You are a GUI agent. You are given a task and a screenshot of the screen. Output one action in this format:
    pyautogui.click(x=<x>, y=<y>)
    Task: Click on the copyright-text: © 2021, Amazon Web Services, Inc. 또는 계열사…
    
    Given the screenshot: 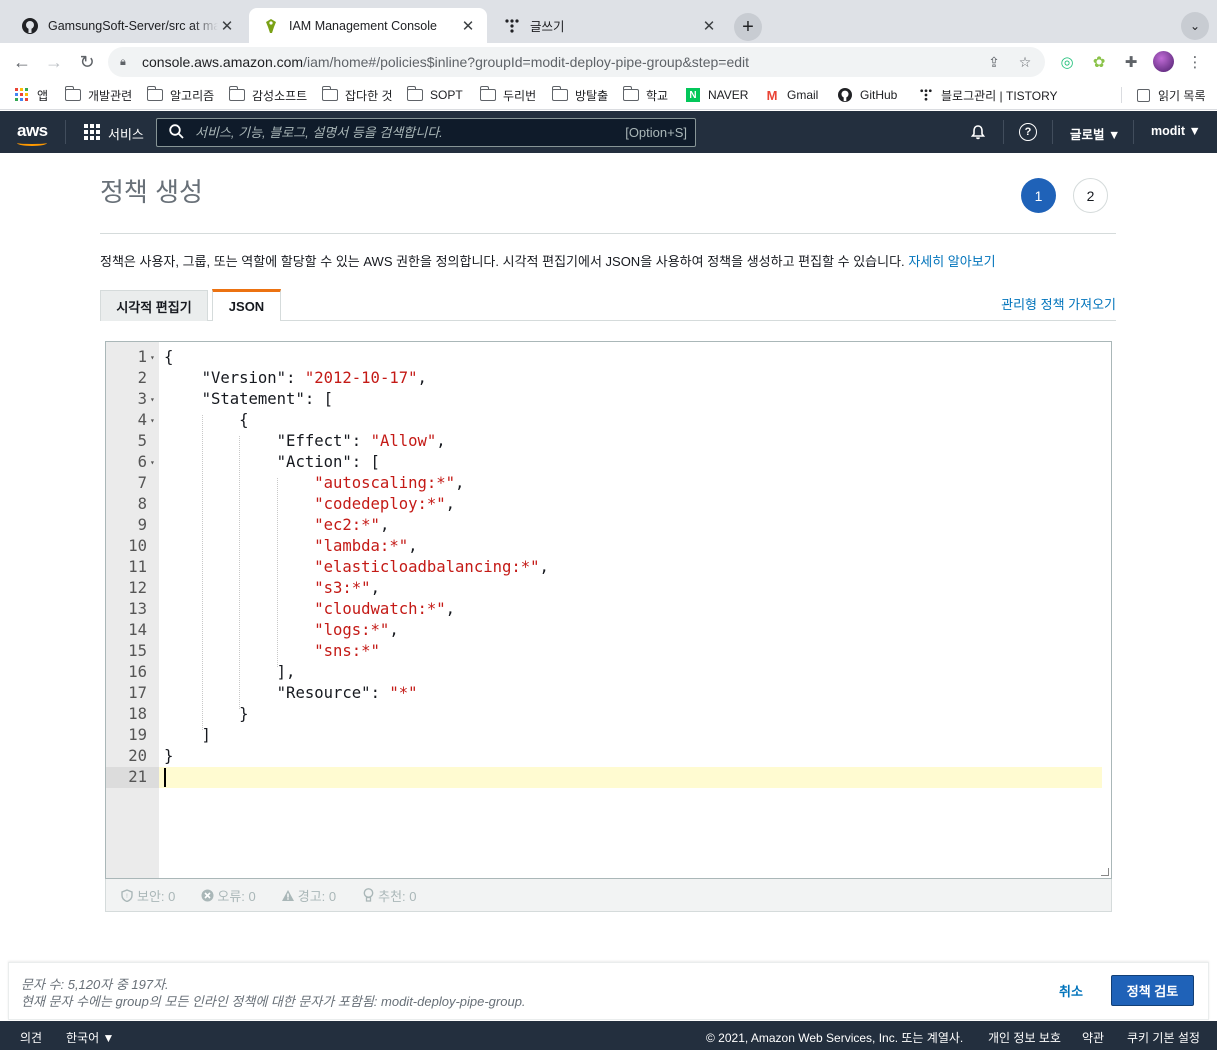 What is the action you would take?
    pyautogui.click(x=835, y=1038)
    